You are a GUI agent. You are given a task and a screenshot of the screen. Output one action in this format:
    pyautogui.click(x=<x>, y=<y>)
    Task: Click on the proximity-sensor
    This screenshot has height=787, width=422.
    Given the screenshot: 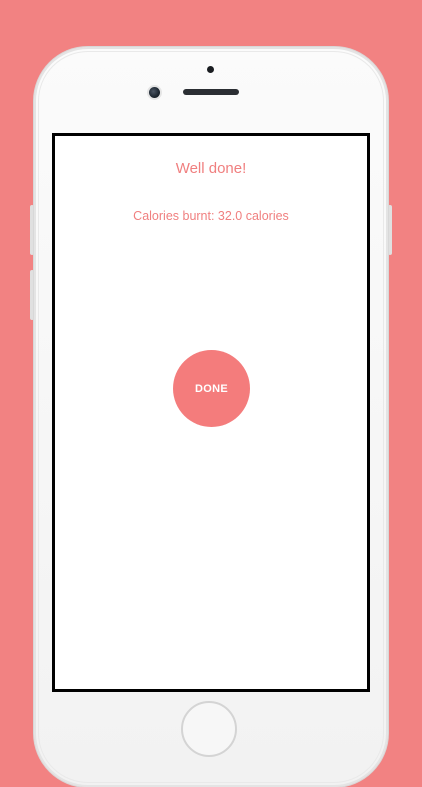 What is the action you would take?
    pyautogui.click(x=210, y=69)
    